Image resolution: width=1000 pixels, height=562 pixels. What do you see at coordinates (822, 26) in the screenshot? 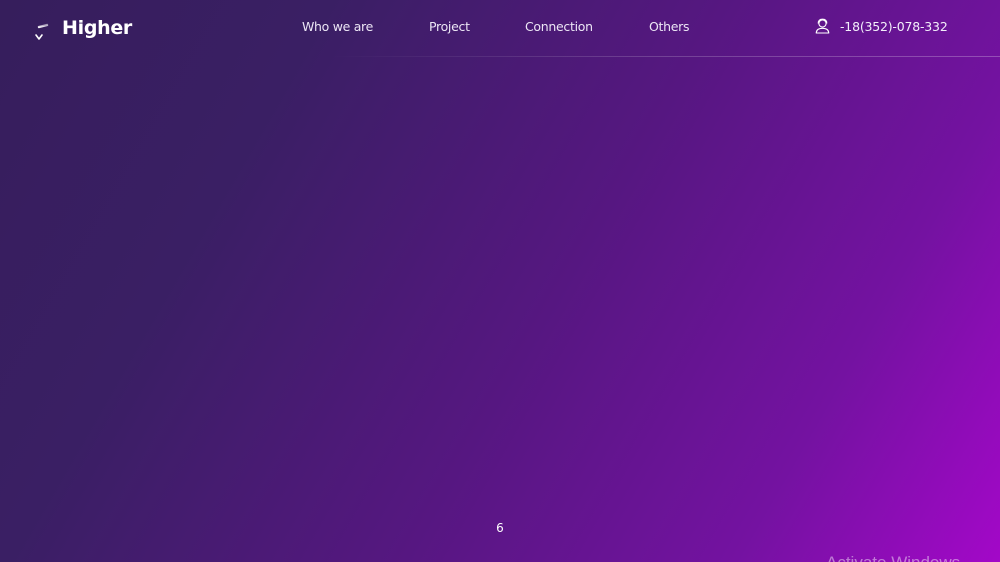
I see `user-headset-icon` at bounding box center [822, 26].